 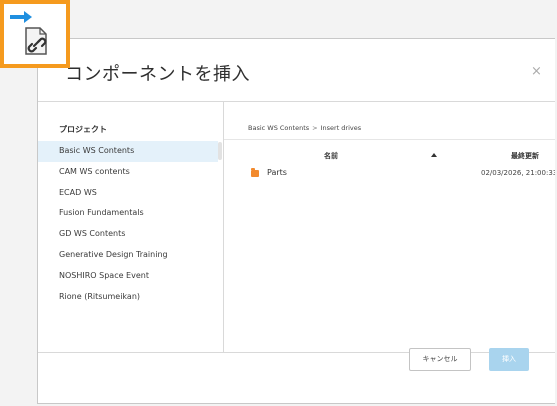 I want to click on breadcrumb-folder: Insert drives, so click(x=341, y=128).